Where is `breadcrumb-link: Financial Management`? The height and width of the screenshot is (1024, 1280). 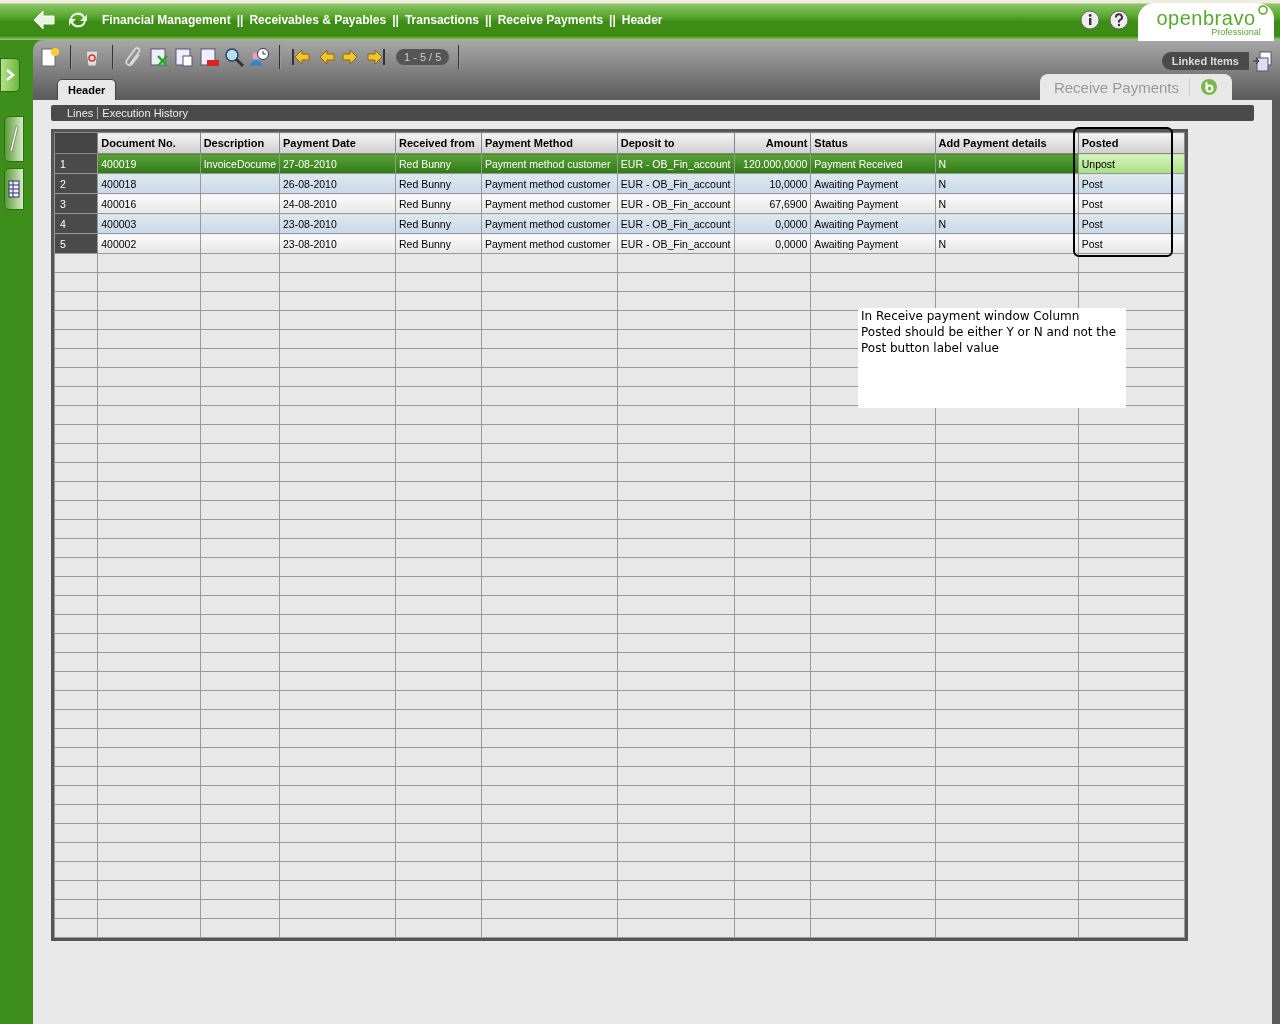
breadcrumb-link: Financial Management is located at coordinates (166, 20).